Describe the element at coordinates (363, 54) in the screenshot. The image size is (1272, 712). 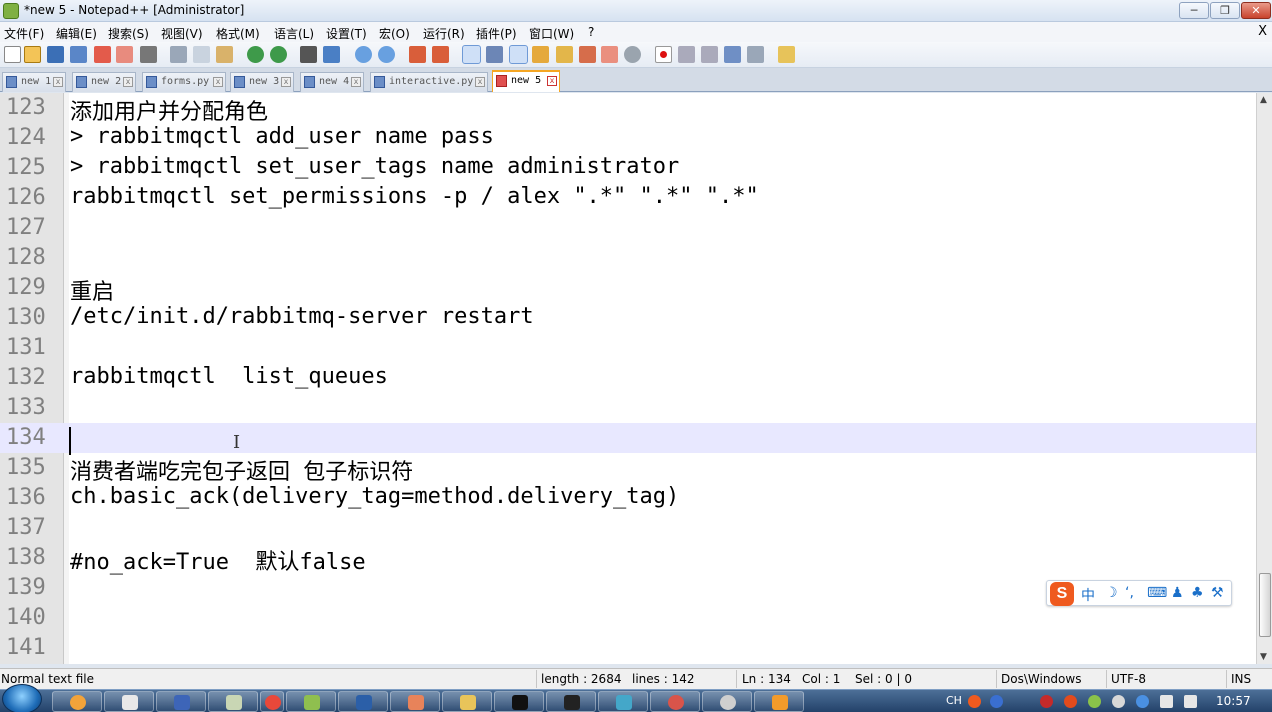
I see `zoom-in-icon` at that location.